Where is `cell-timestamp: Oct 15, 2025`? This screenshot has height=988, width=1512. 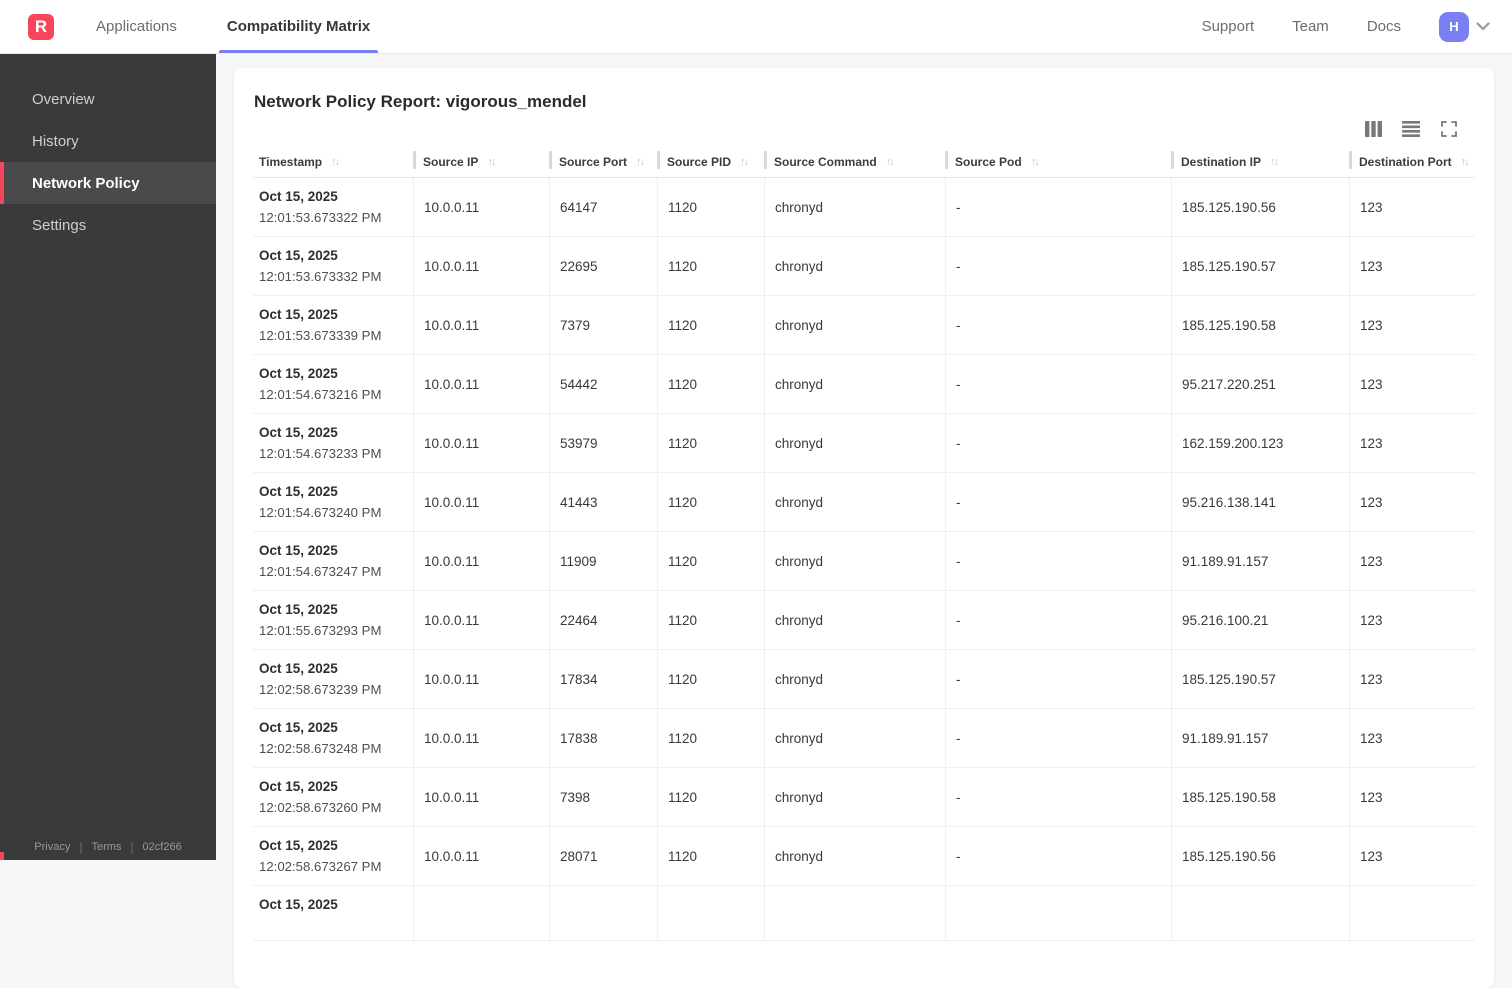
cell-timestamp: Oct 15, 2025 is located at coordinates (333, 913).